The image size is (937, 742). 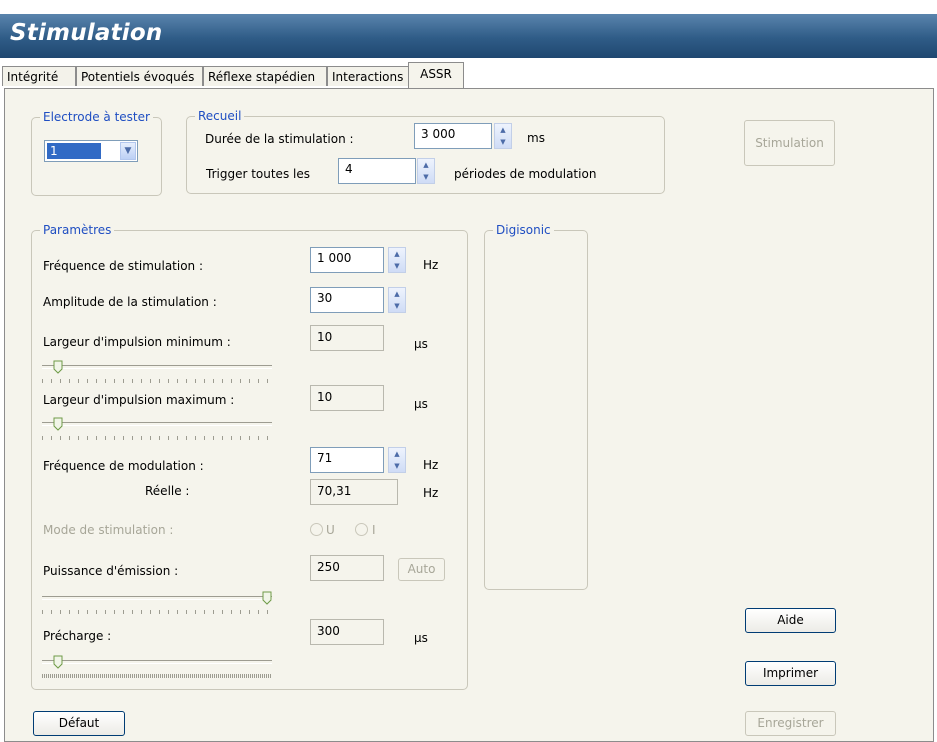 What do you see at coordinates (377, 171) in the screenshot?
I see `trigger-input: 4` at bounding box center [377, 171].